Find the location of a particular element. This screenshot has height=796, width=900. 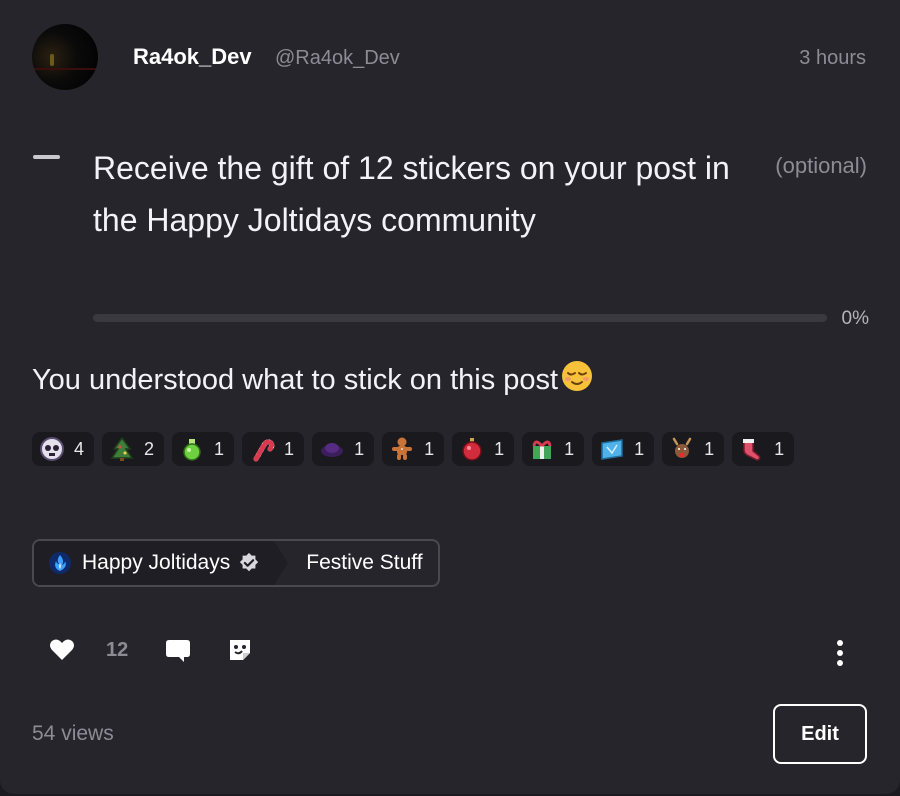

ornament-sticker-icon is located at coordinates (472, 449).